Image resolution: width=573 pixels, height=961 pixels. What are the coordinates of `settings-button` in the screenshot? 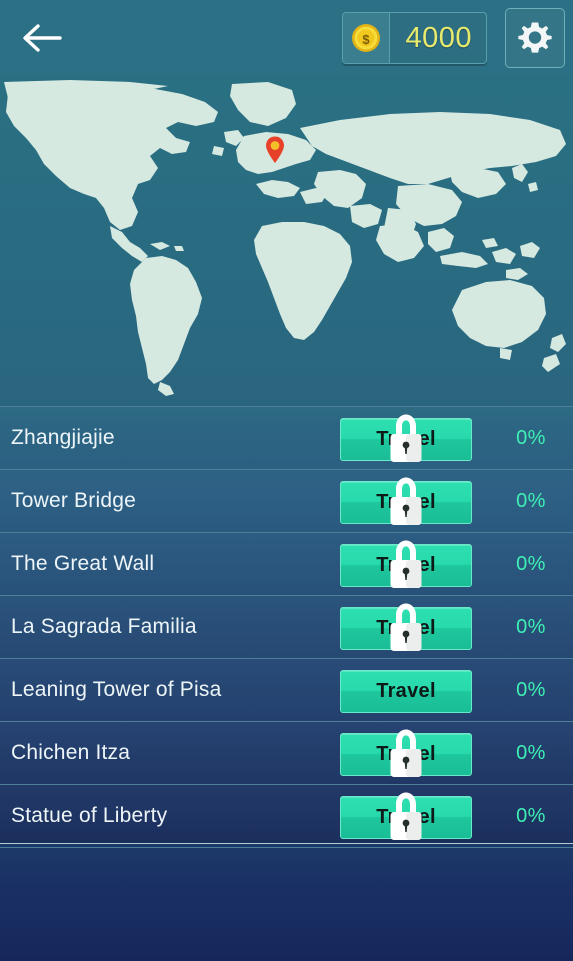 It's located at (535, 38).